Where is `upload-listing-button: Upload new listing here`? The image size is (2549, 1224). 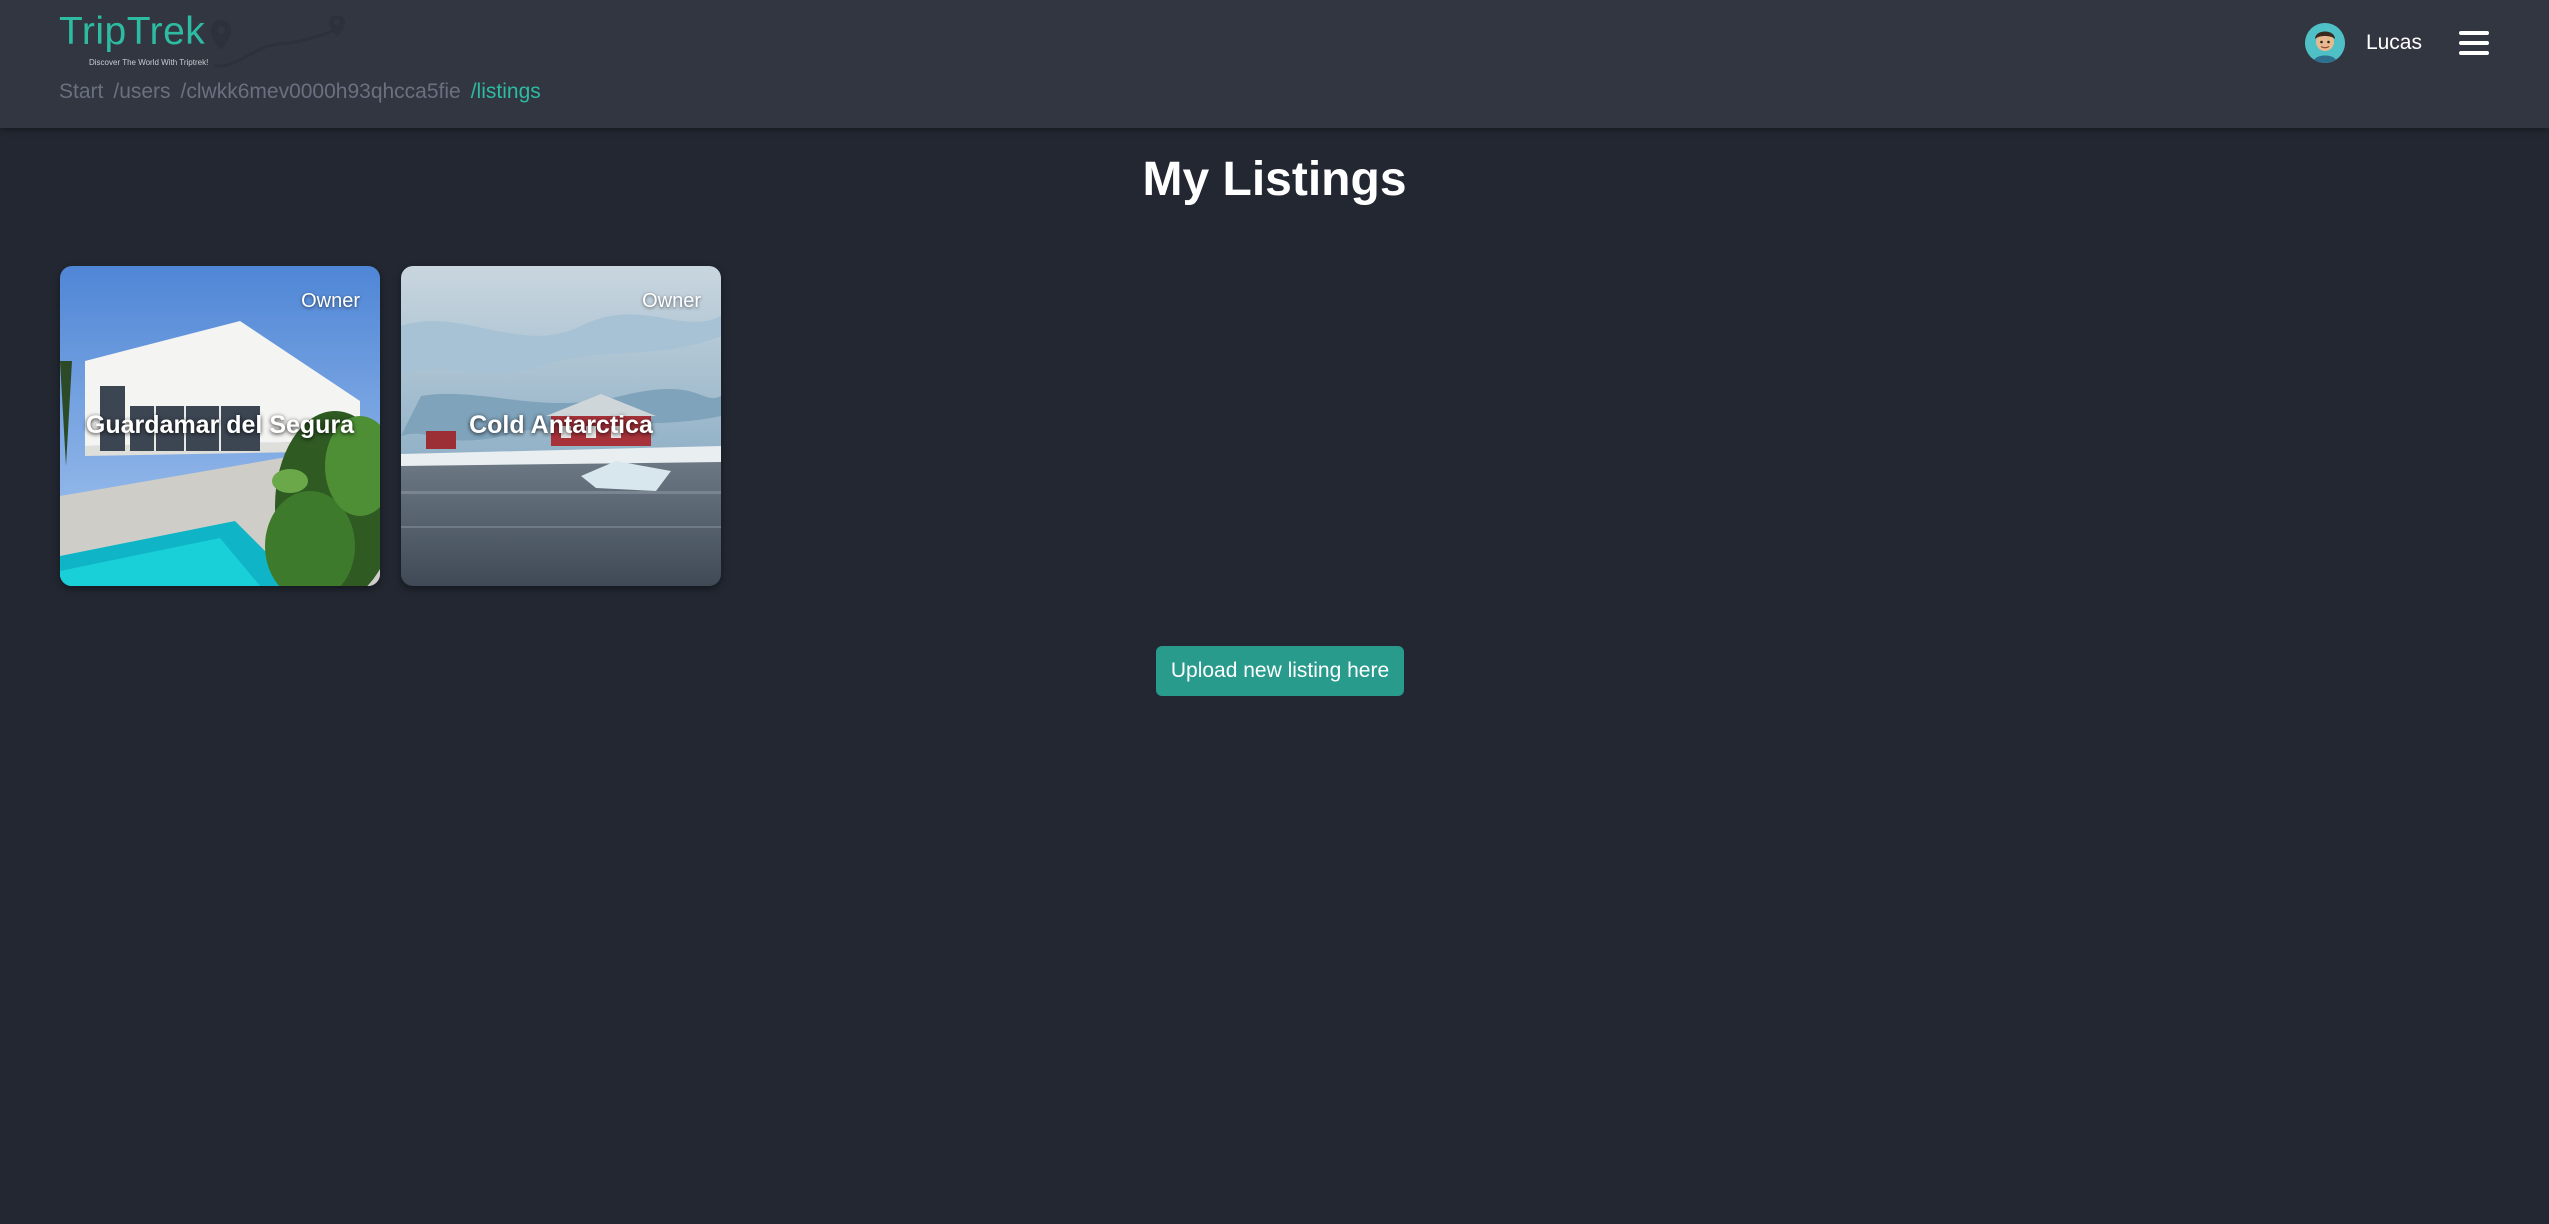
upload-listing-button: Upload new listing here is located at coordinates (1280, 671).